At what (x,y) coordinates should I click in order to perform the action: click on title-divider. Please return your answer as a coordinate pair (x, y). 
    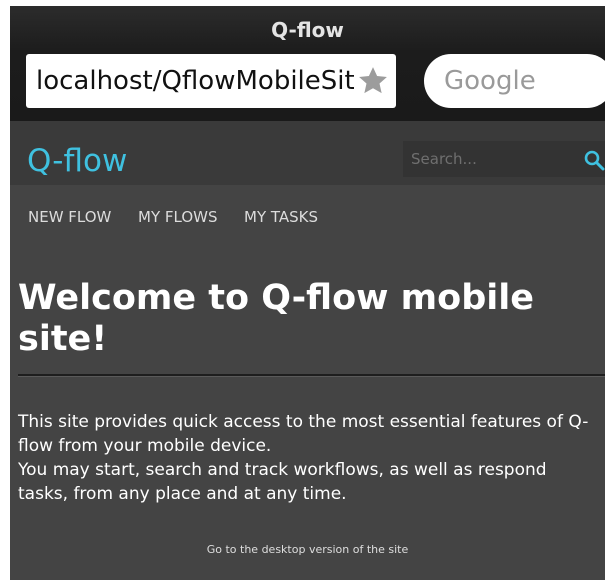
    Looking at the image, I should click on (311, 375).